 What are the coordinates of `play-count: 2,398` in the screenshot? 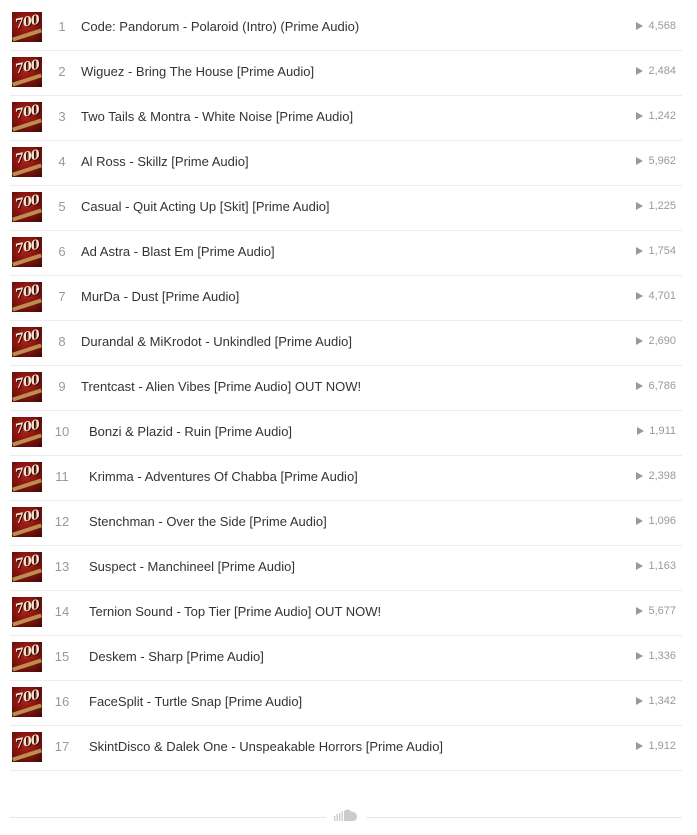 It's located at (656, 476).